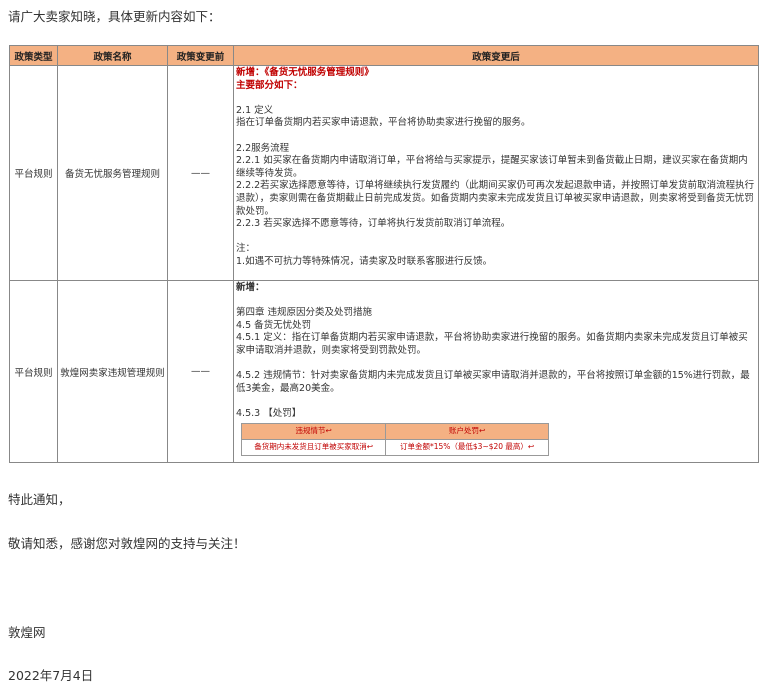 The image size is (781, 686). I want to click on note-text: 1.如遇不可抗力等特殊情况，请卖家及时联系客服进行反馈。, so click(364, 261).